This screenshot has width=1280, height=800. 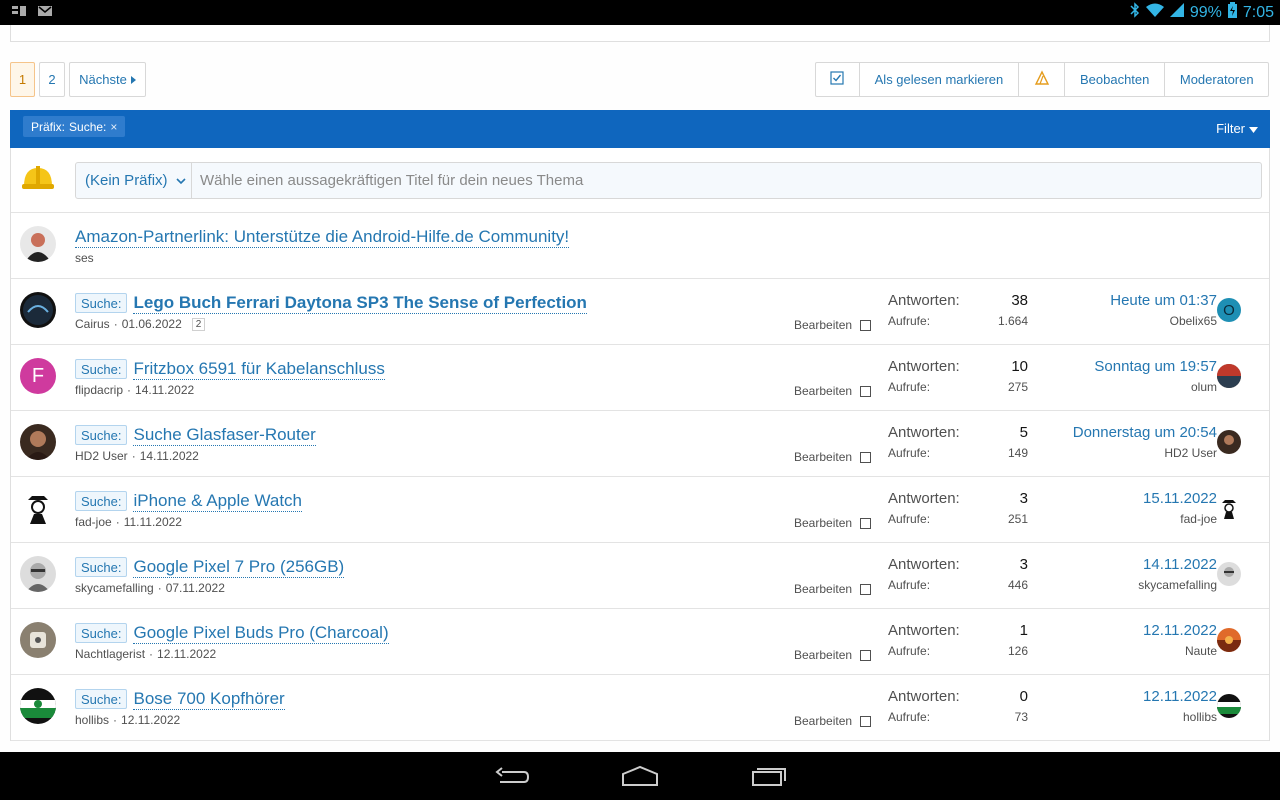 What do you see at coordinates (1145, 453) in the screenshot?
I see `last-post-user: HD2 User` at bounding box center [1145, 453].